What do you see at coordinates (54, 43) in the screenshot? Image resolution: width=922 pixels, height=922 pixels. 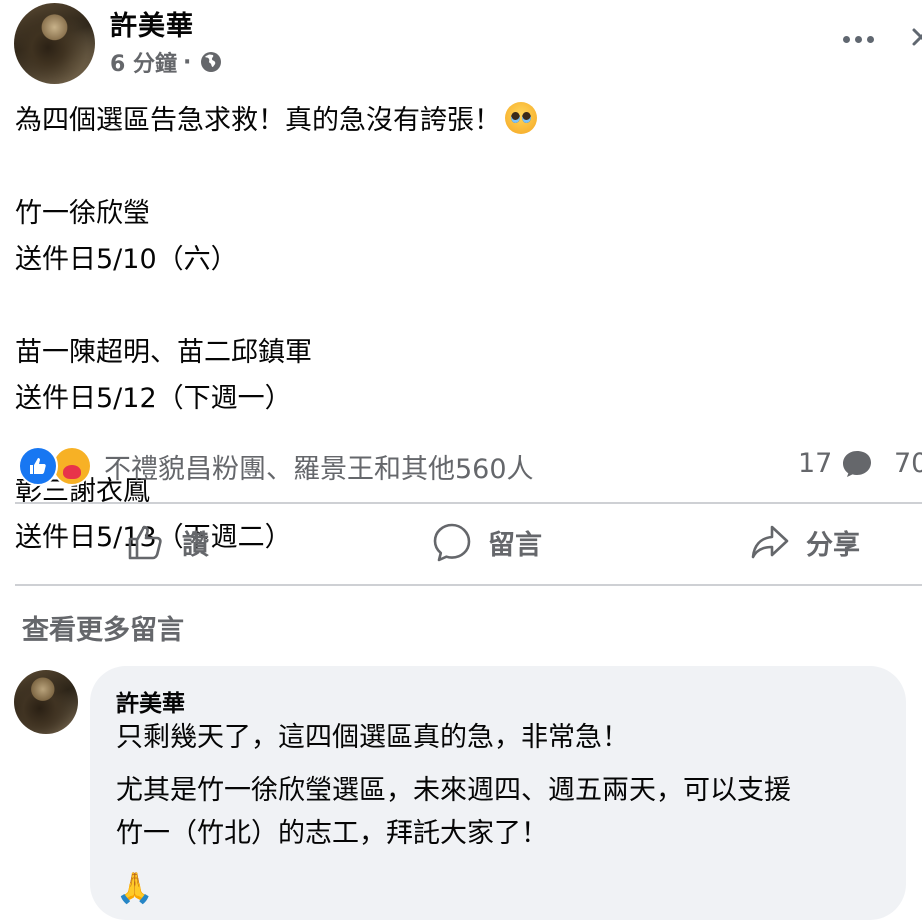 I see `author-avatar` at bounding box center [54, 43].